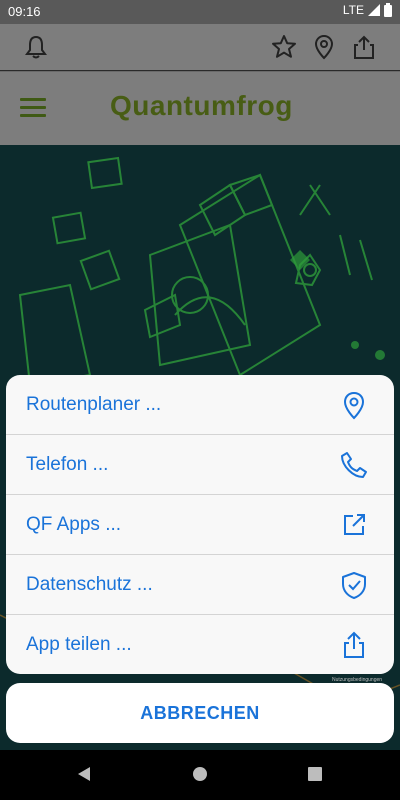  What do you see at coordinates (388, 10) in the screenshot?
I see `battery-icon` at bounding box center [388, 10].